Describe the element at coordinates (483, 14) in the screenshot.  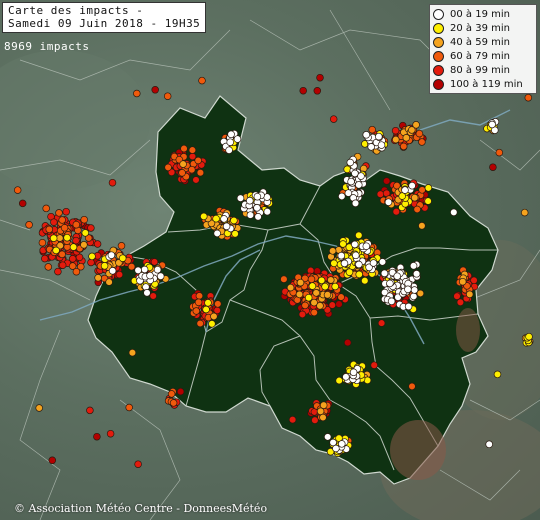
I see `legend-item: 00 à 19 min` at that location.